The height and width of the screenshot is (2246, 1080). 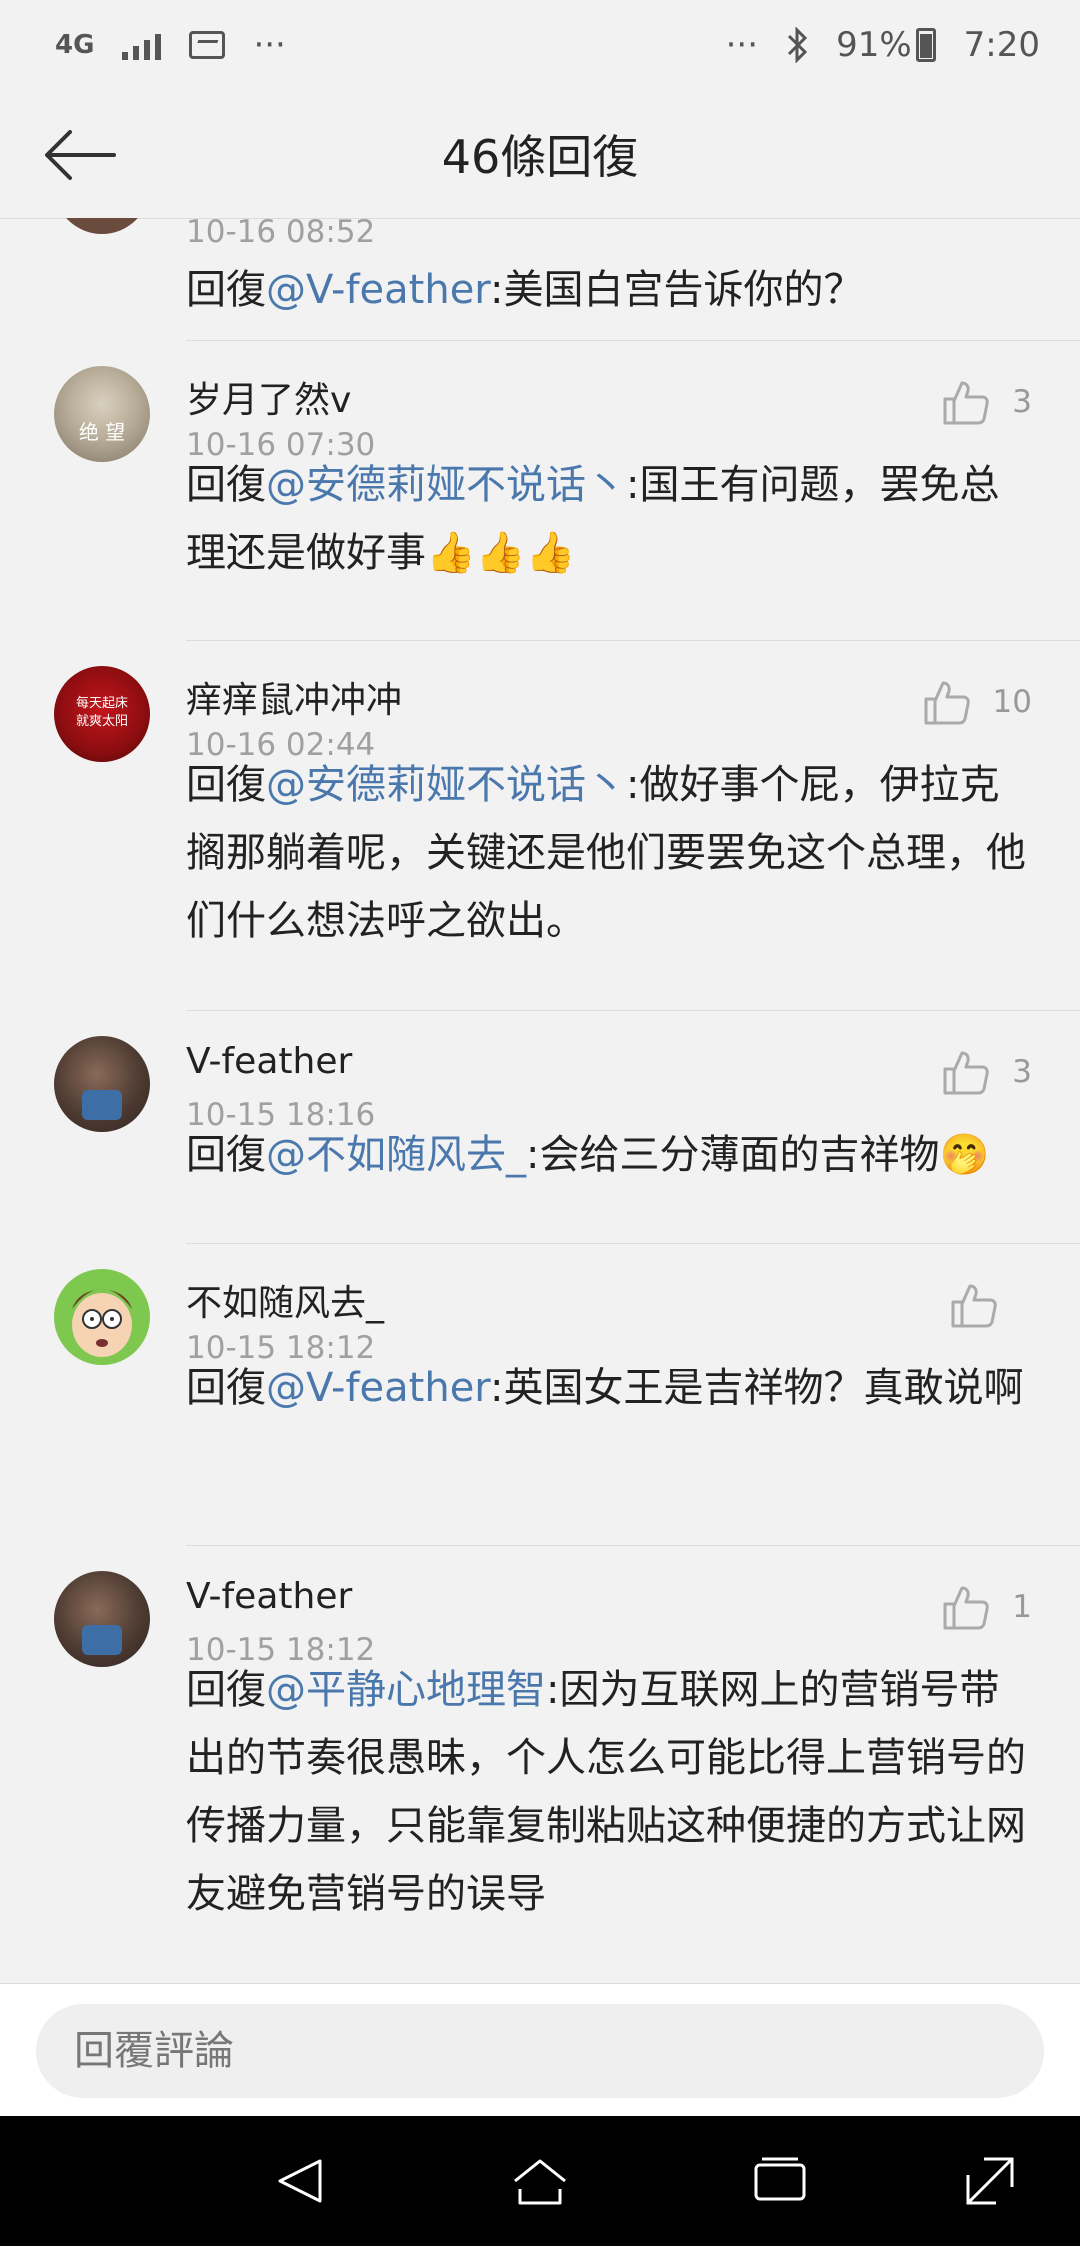 What do you see at coordinates (101, 721) in the screenshot?
I see `avatar-caption-line-2: 就爽太阳` at bounding box center [101, 721].